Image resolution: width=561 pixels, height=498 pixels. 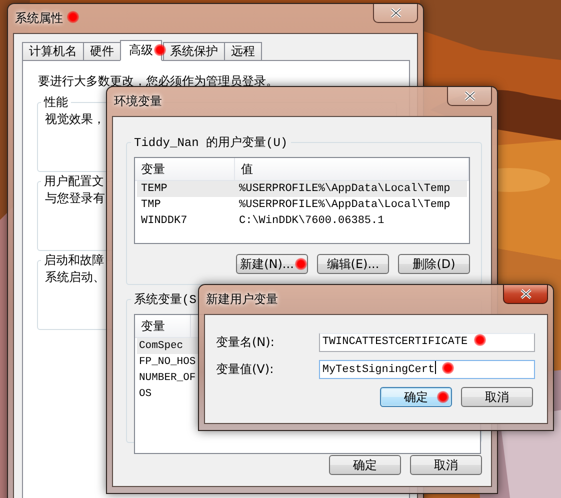 I want to click on window-title: 新建用户变量, so click(x=241, y=299).